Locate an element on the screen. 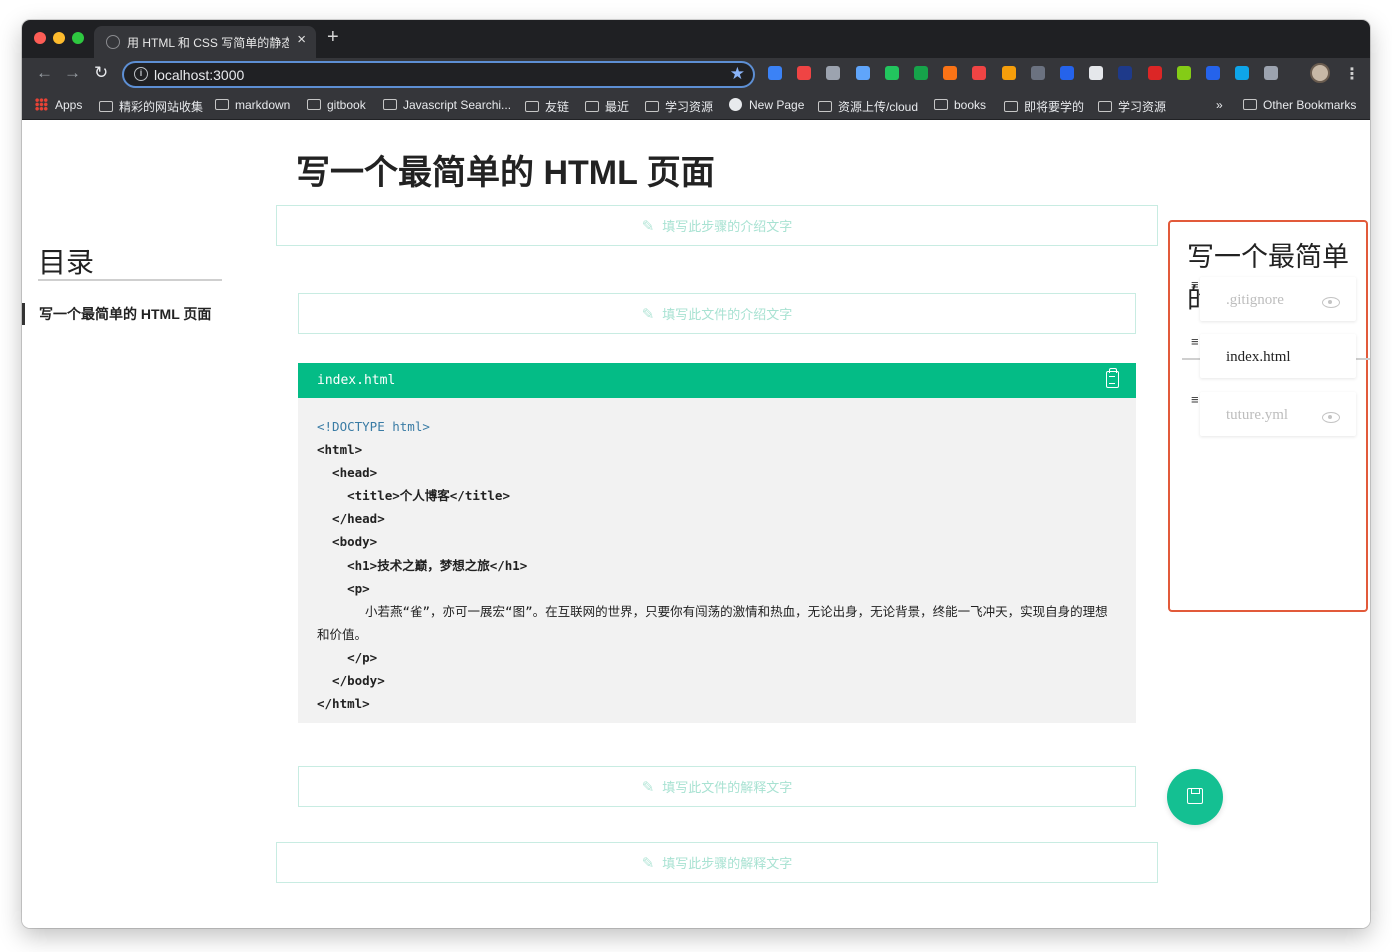 This screenshot has height=952, width=1392. code-filename: index.html is located at coordinates (356, 380).